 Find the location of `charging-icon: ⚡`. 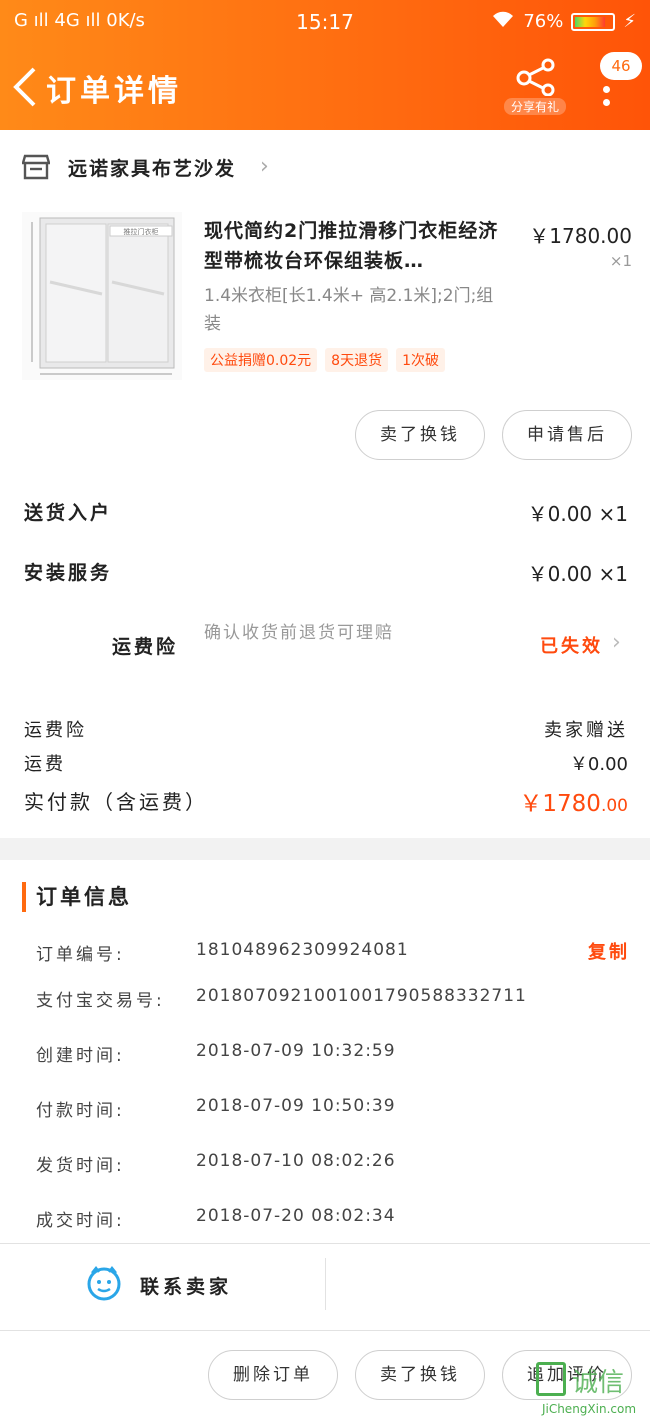

charging-icon: ⚡ is located at coordinates (629, 21).